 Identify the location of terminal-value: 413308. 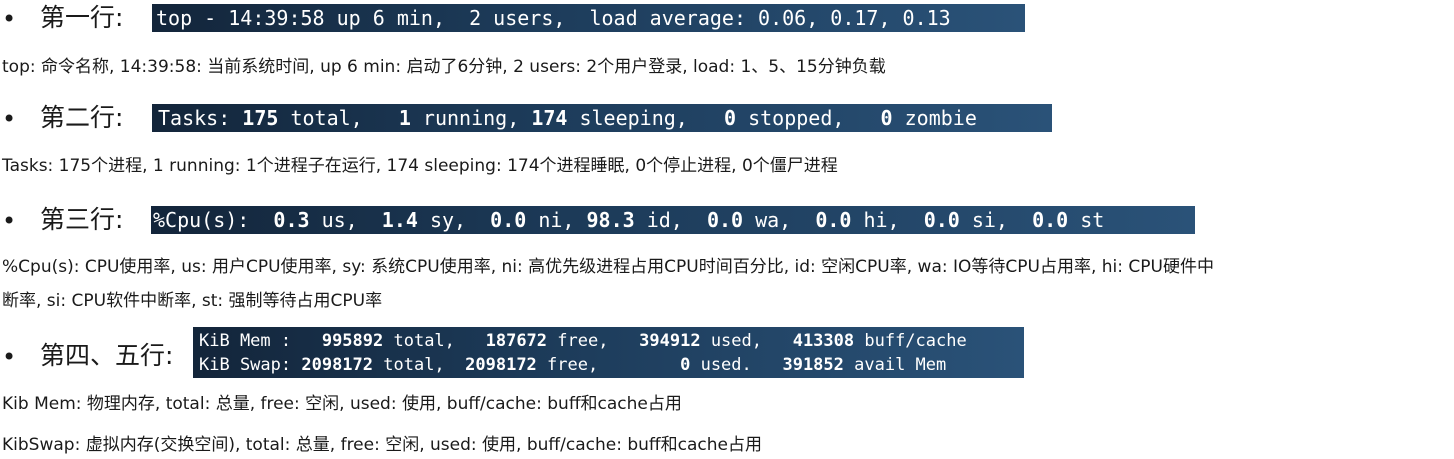
(823, 341).